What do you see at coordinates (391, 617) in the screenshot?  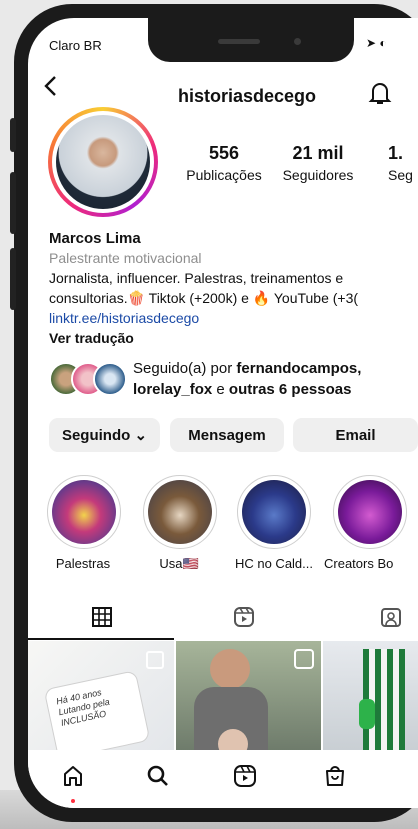 I see `tagged-tab-icon` at bounding box center [391, 617].